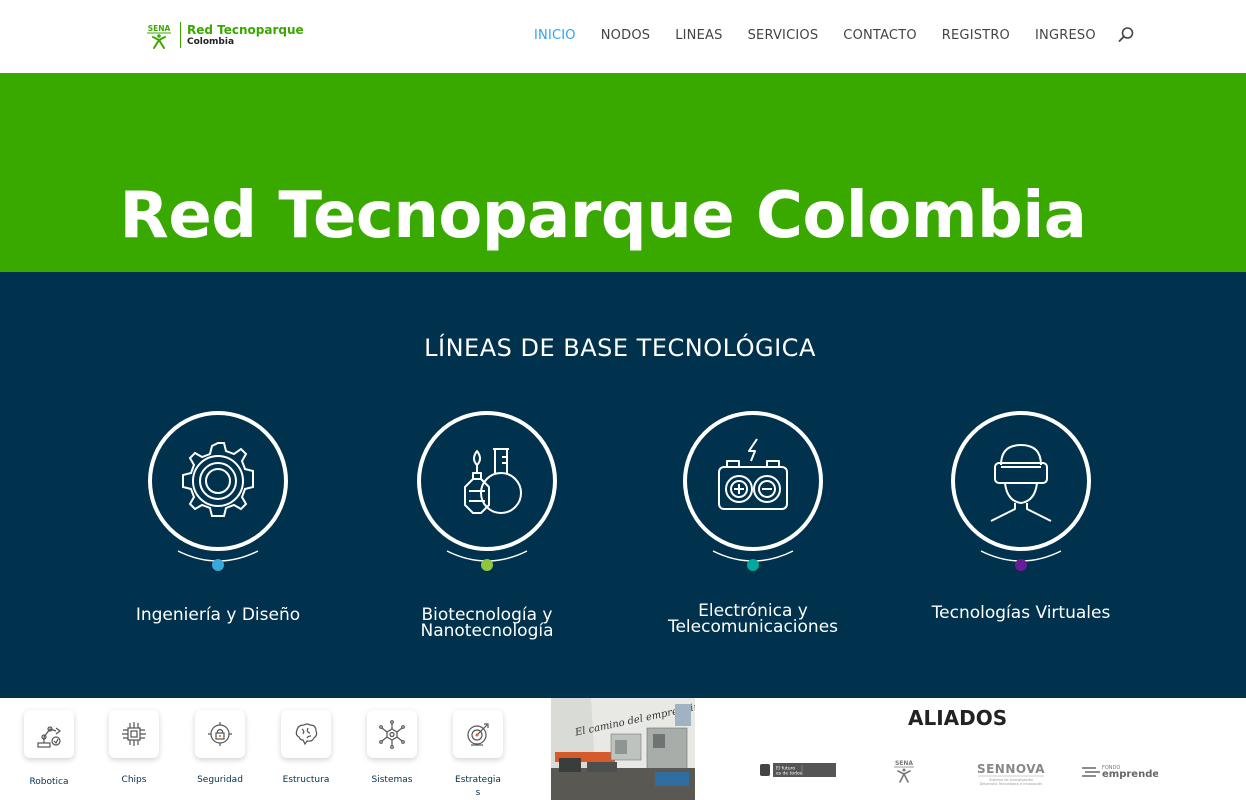 This screenshot has height=800, width=1246. I want to click on sena-logo-icon: SENA, so click(159, 36).